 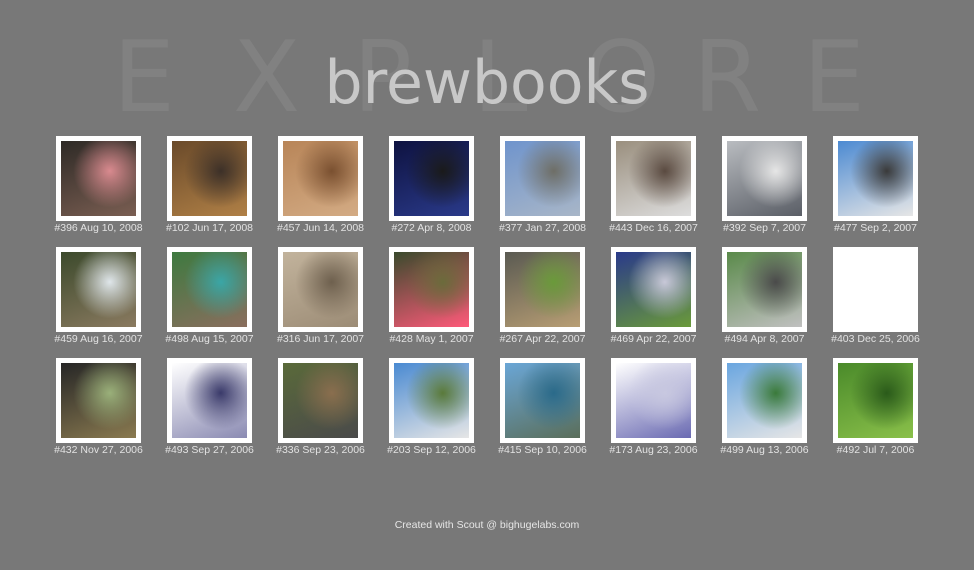 I want to click on photo-tile: #267 Apr 22, 2007, so click(x=555, y=297).